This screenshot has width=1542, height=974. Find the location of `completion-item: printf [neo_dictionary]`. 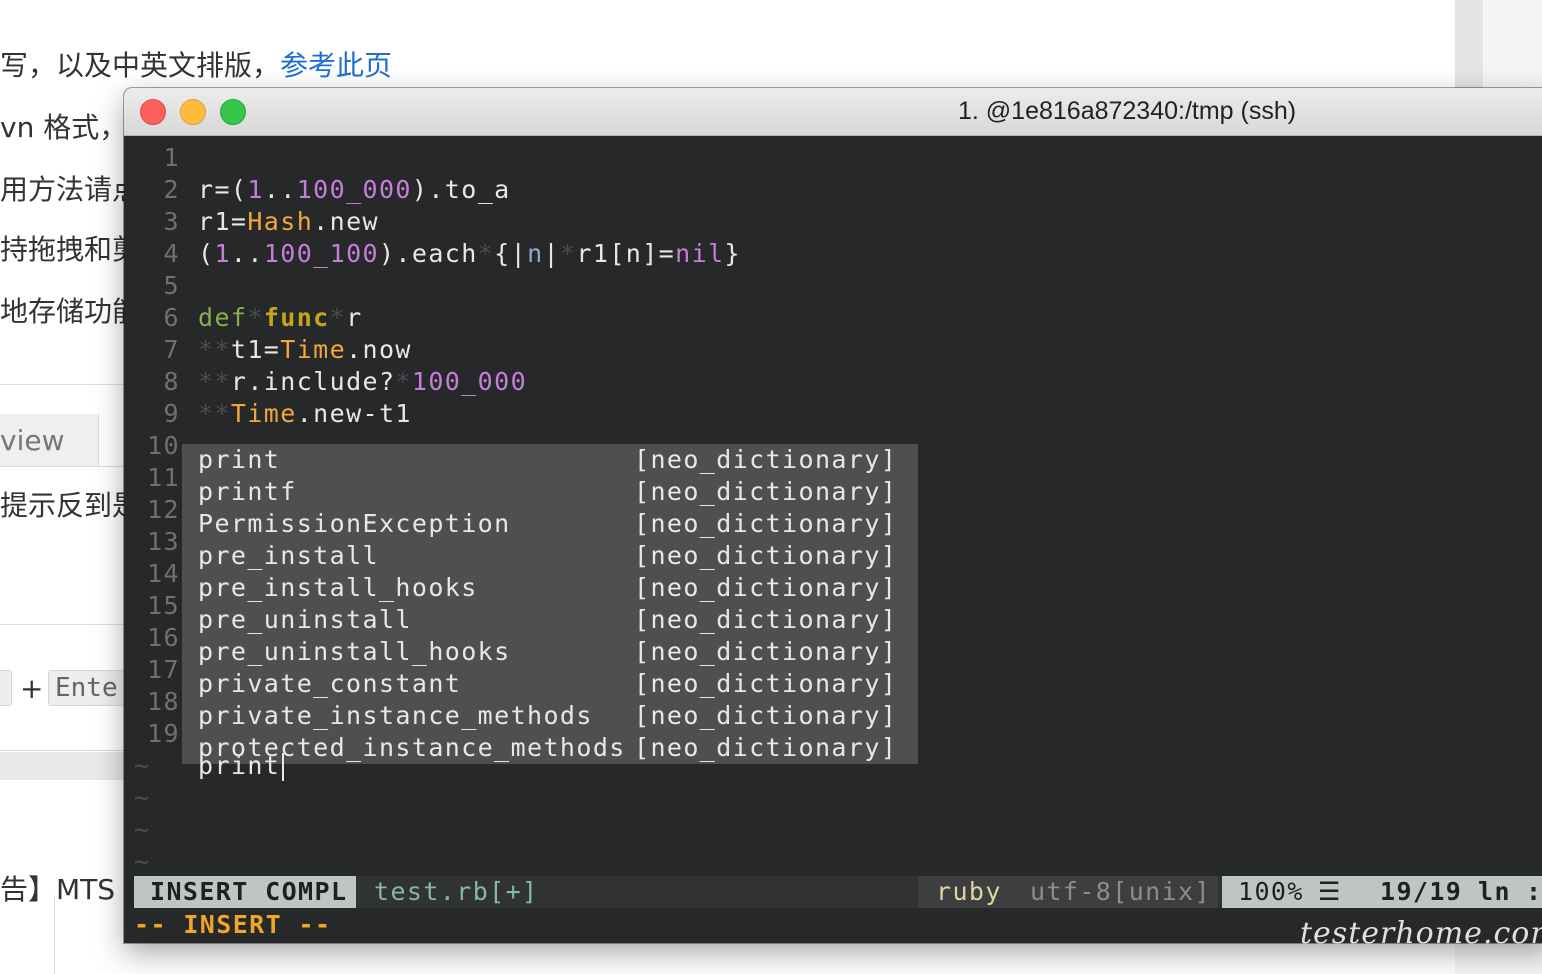

completion-item: printf [neo_dictionary] is located at coordinates (550, 492).